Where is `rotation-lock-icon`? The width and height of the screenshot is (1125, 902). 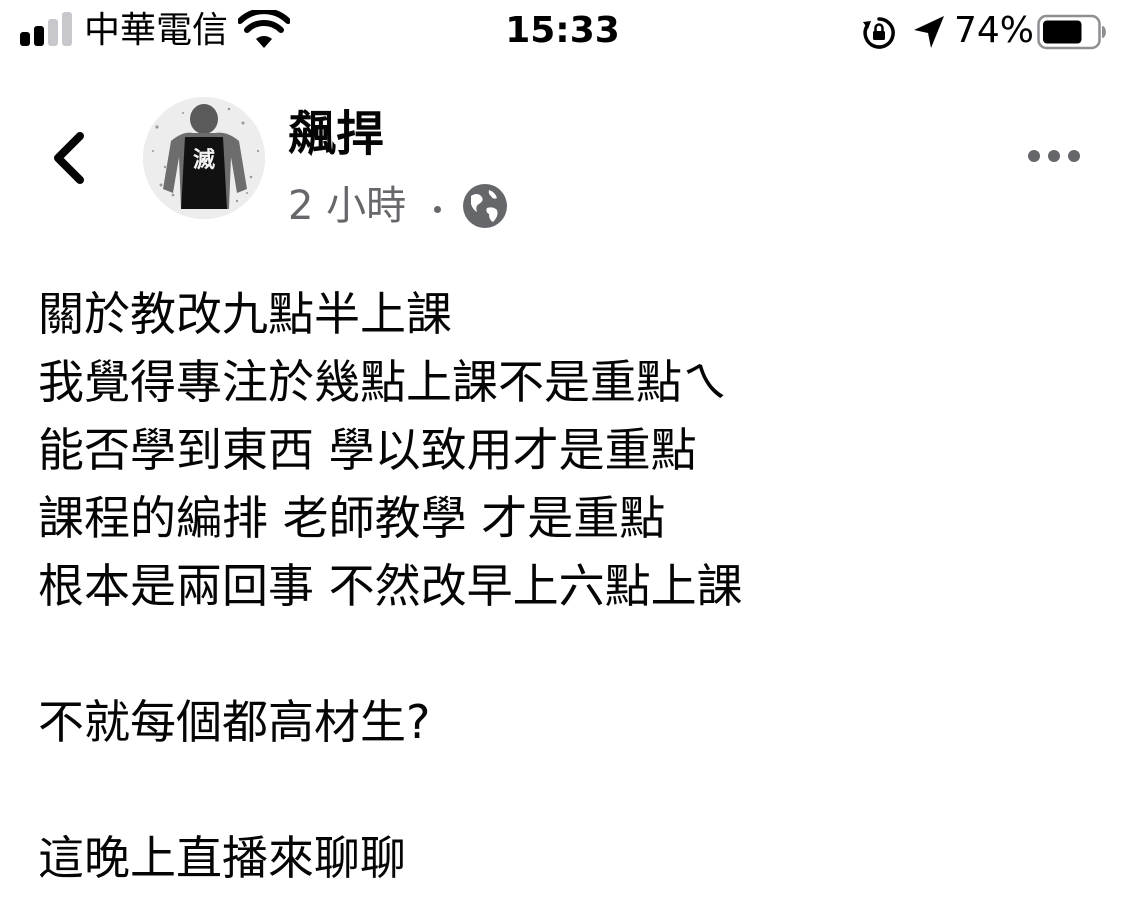
rotation-lock-icon is located at coordinates (879, 33).